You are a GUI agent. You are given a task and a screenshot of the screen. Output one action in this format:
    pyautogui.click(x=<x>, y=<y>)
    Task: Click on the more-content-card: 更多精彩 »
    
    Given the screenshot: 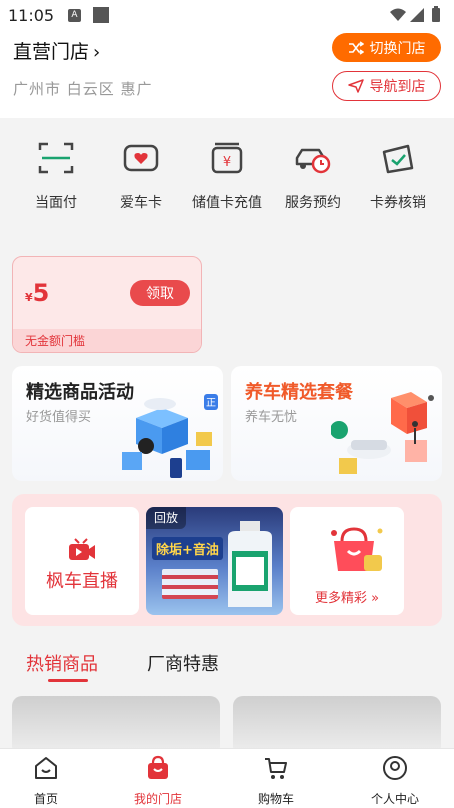 What is the action you would take?
    pyautogui.click(x=347, y=561)
    